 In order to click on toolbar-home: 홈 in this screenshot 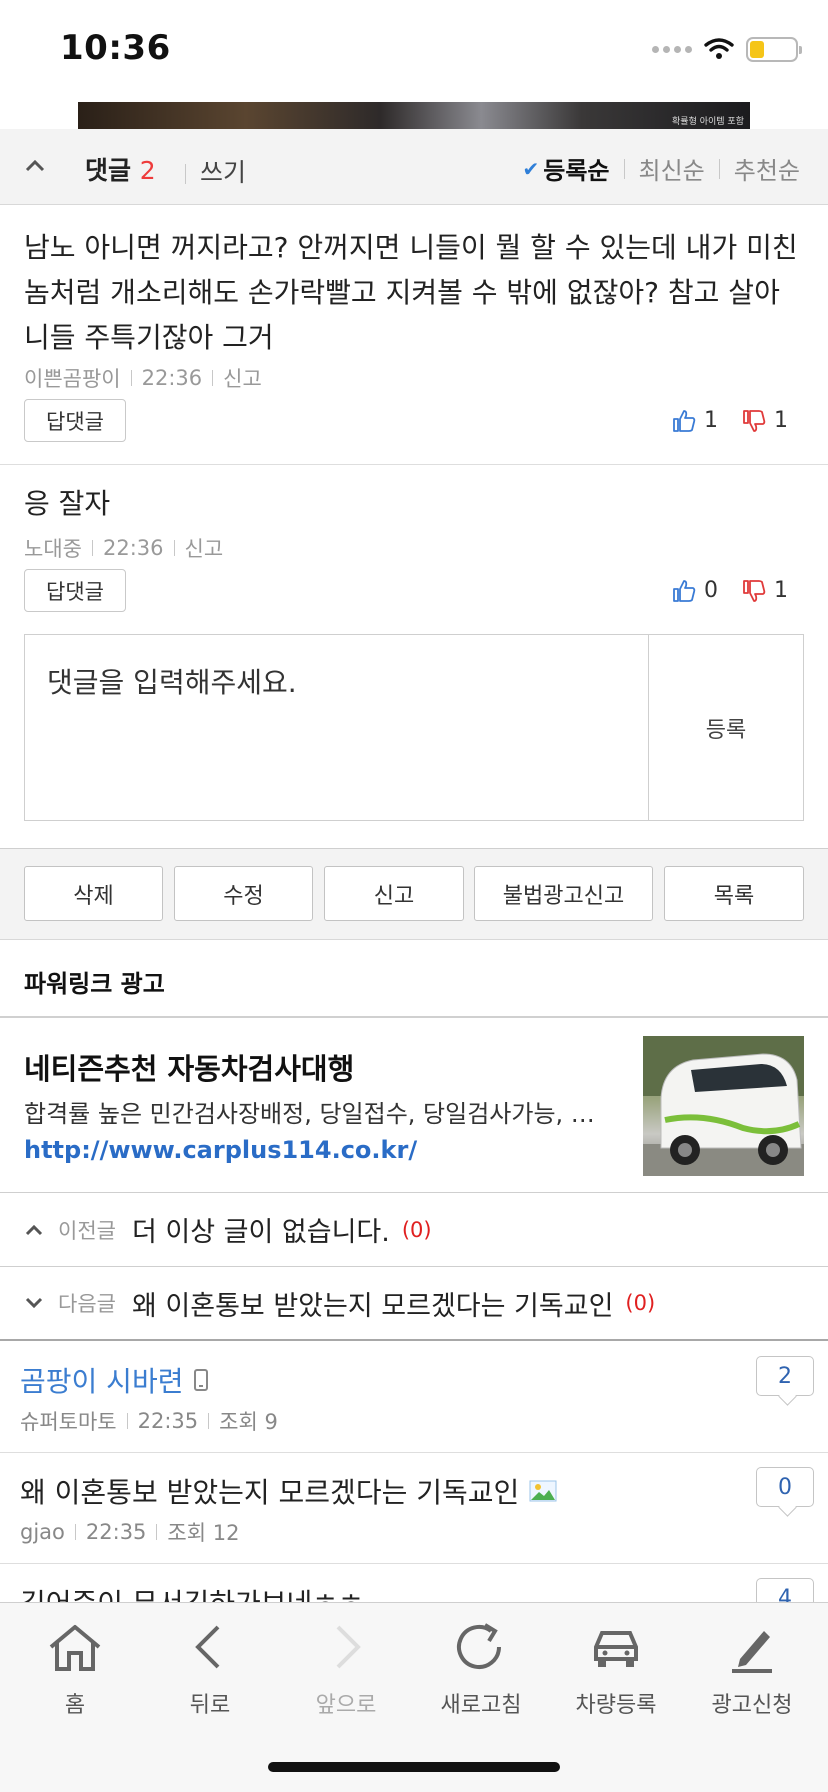, I will do `click(75, 1669)`.